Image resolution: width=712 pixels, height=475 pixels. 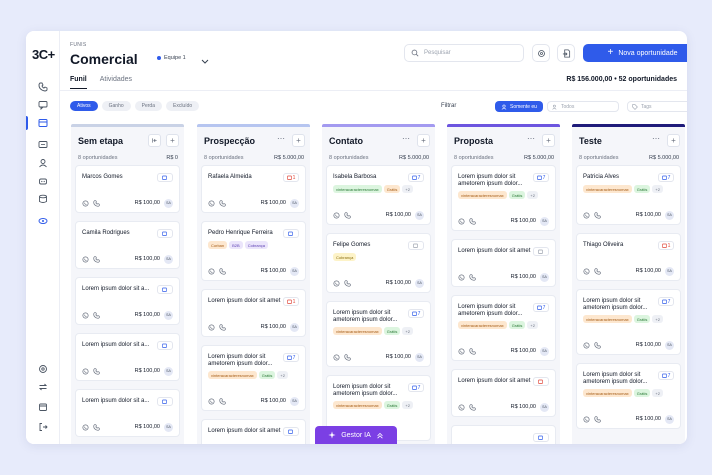 I want to click on logout-icon, so click(x=43, y=427).